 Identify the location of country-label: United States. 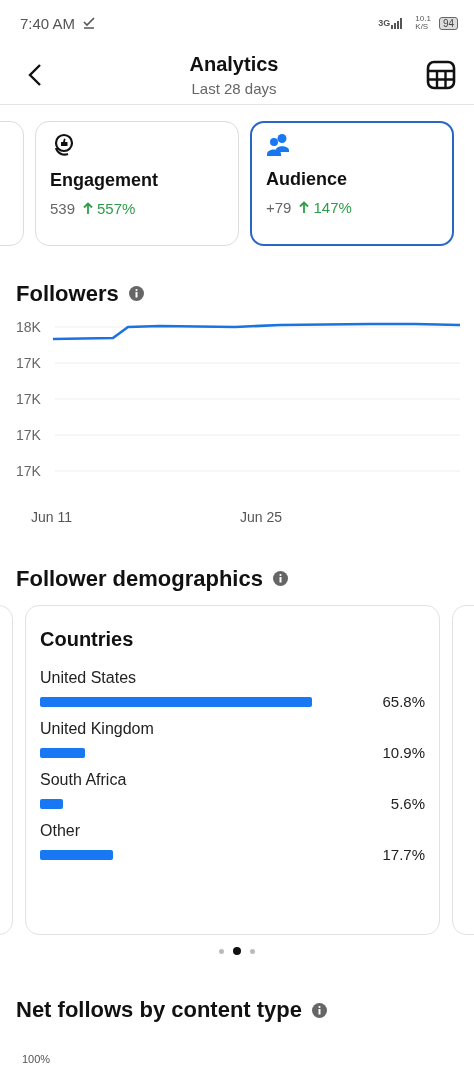
(89, 678).